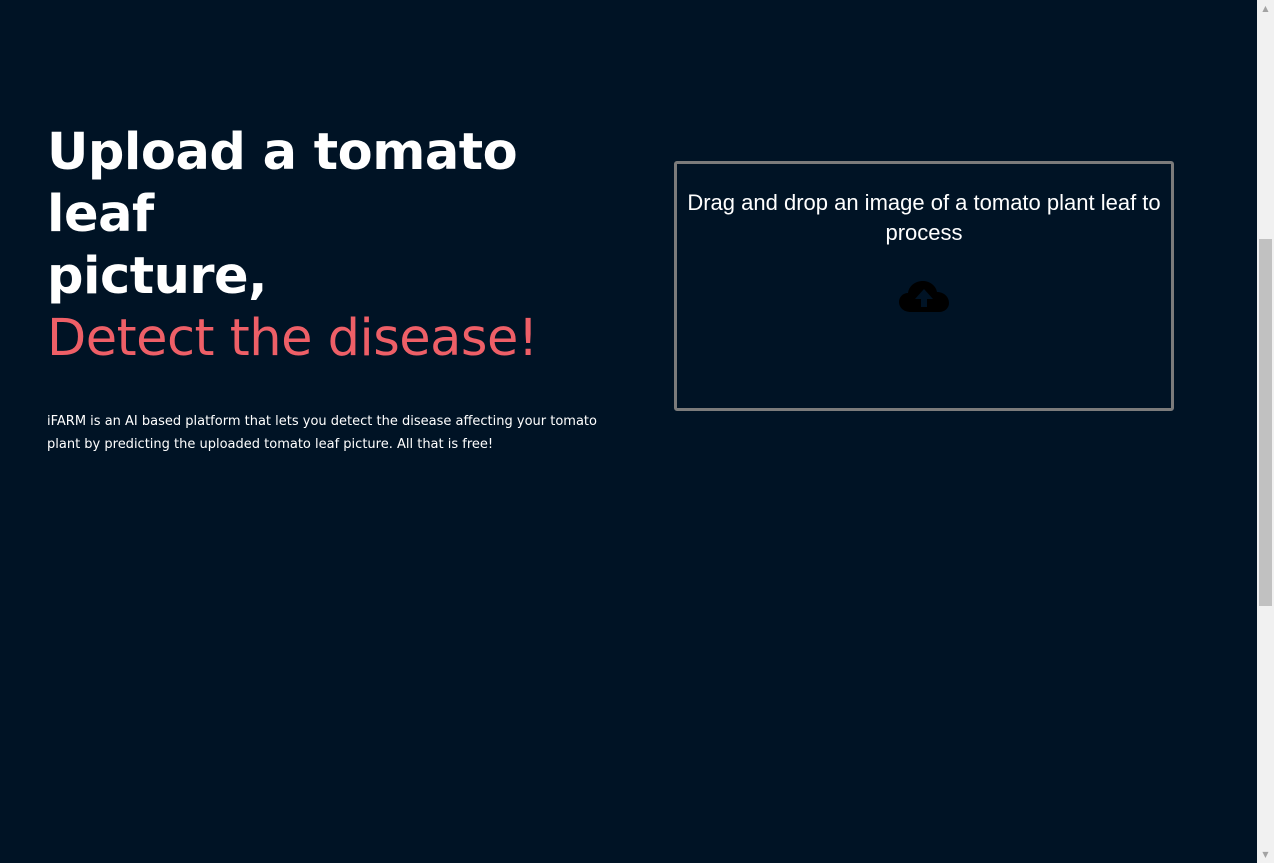 The height and width of the screenshot is (863, 1274). I want to click on vertical-scrollbar: ▲ ▼, so click(1265, 431).